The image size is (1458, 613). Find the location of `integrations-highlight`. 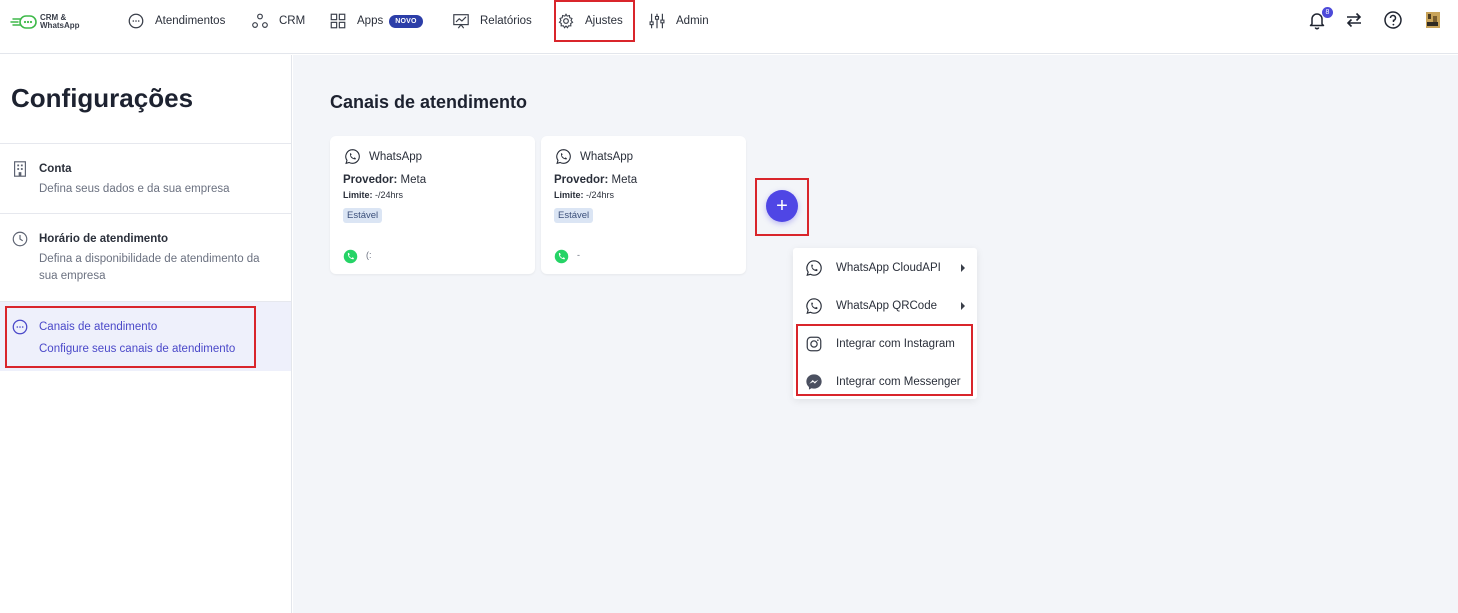

integrations-highlight is located at coordinates (884, 360).